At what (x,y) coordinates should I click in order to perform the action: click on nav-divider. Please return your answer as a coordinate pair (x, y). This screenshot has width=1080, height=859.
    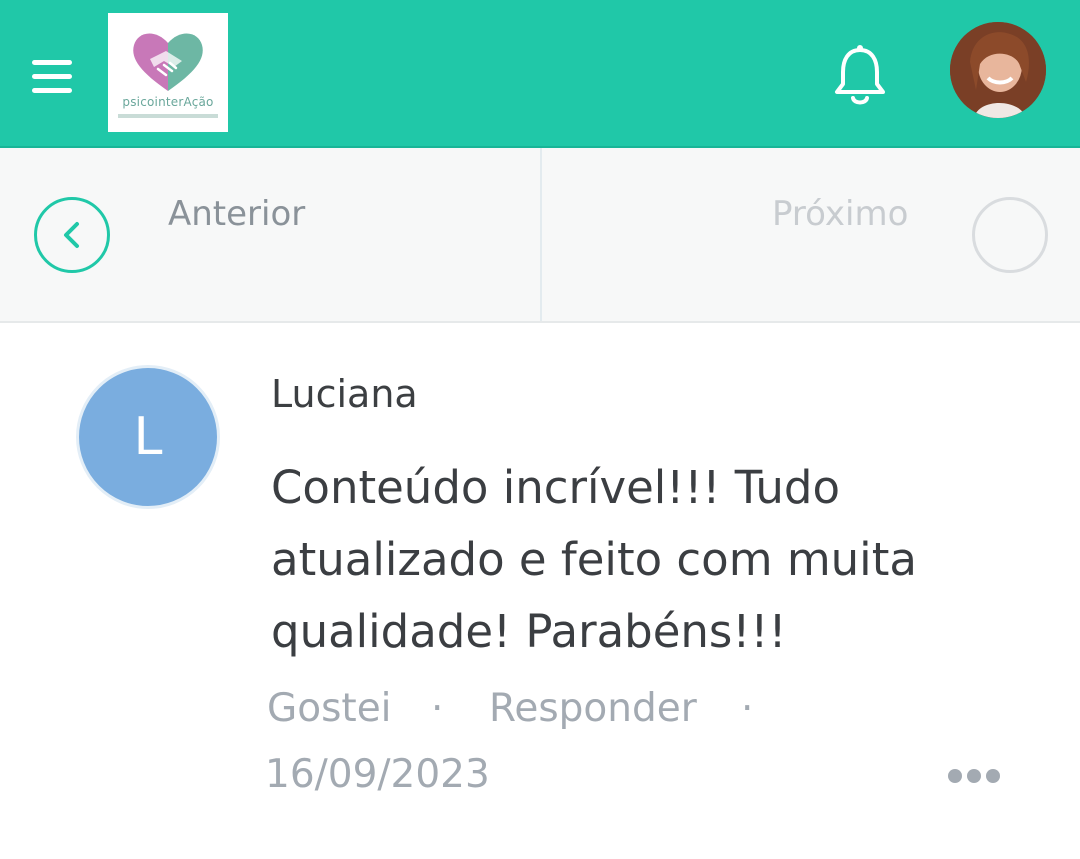
    Looking at the image, I should click on (541, 234).